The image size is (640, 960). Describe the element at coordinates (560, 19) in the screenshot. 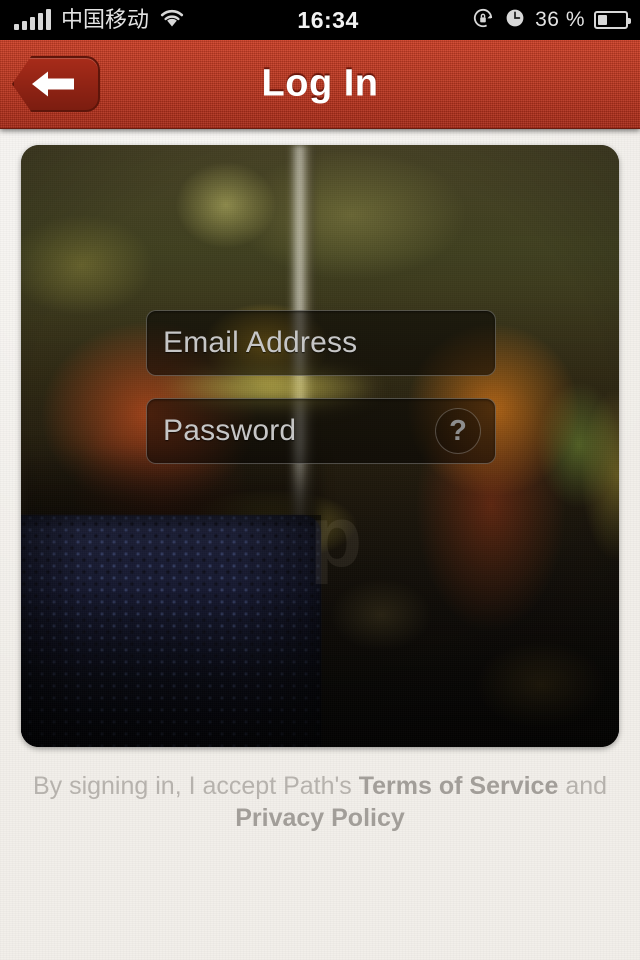

I see `battery-percentage: 36 %` at that location.